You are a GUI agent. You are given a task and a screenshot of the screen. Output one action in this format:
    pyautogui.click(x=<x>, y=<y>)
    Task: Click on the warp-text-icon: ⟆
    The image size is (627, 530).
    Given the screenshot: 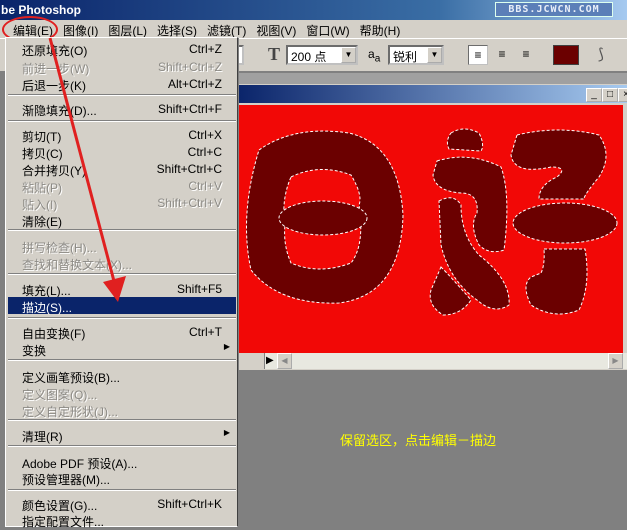 What is the action you would take?
    pyautogui.click(x=601, y=54)
    